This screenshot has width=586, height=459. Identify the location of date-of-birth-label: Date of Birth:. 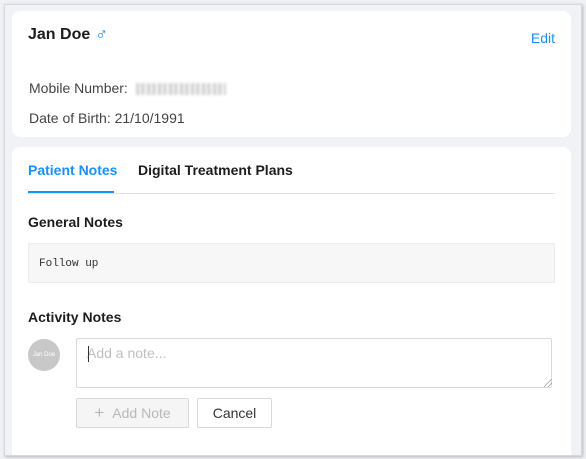
(70, 118).